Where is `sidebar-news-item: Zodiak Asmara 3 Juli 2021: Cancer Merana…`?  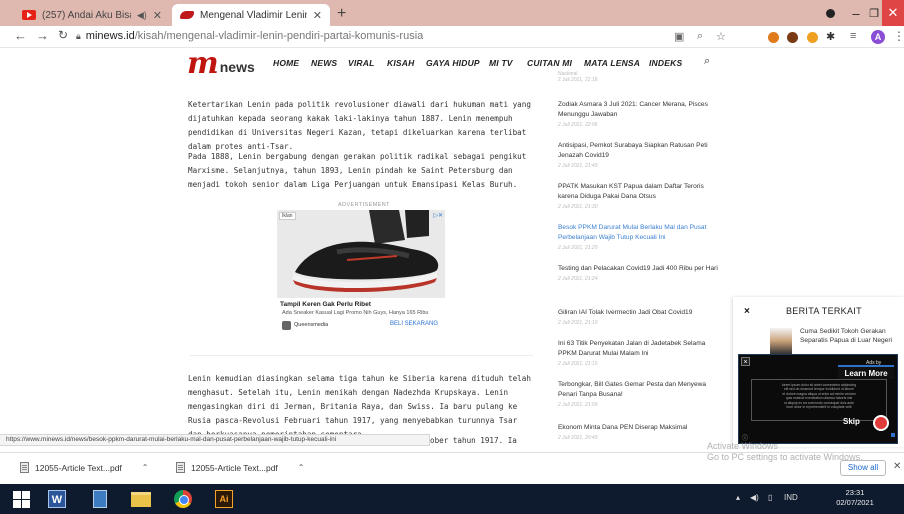 sidebar-news-item: Zodiak Asmara 3 Juli 2021: Cancer Merana… is located at coordinates (638, 114).